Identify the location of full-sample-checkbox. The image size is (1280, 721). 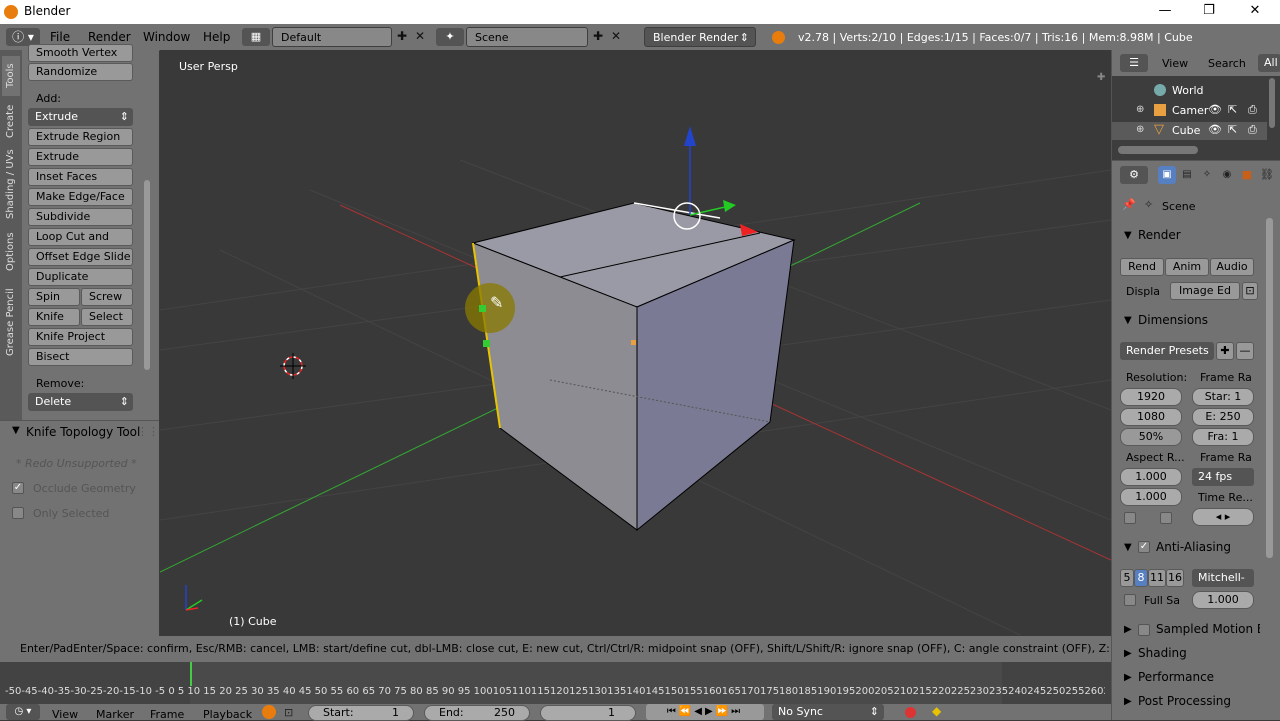
(1130, 600).